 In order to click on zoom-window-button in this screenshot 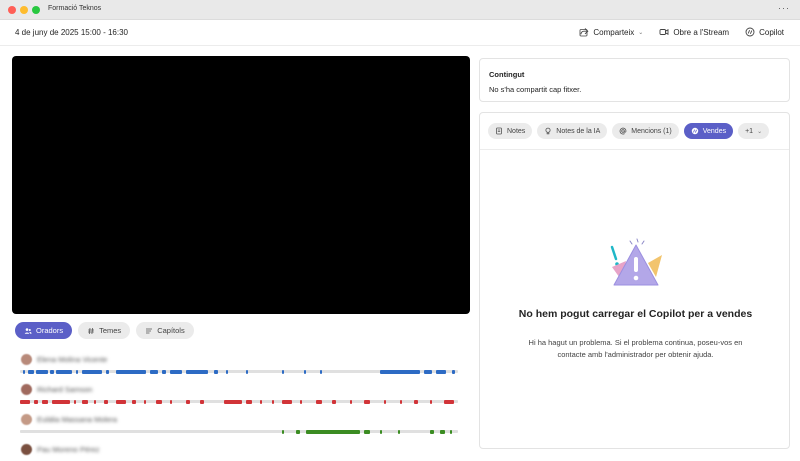, I will do `click(36, 10)`.